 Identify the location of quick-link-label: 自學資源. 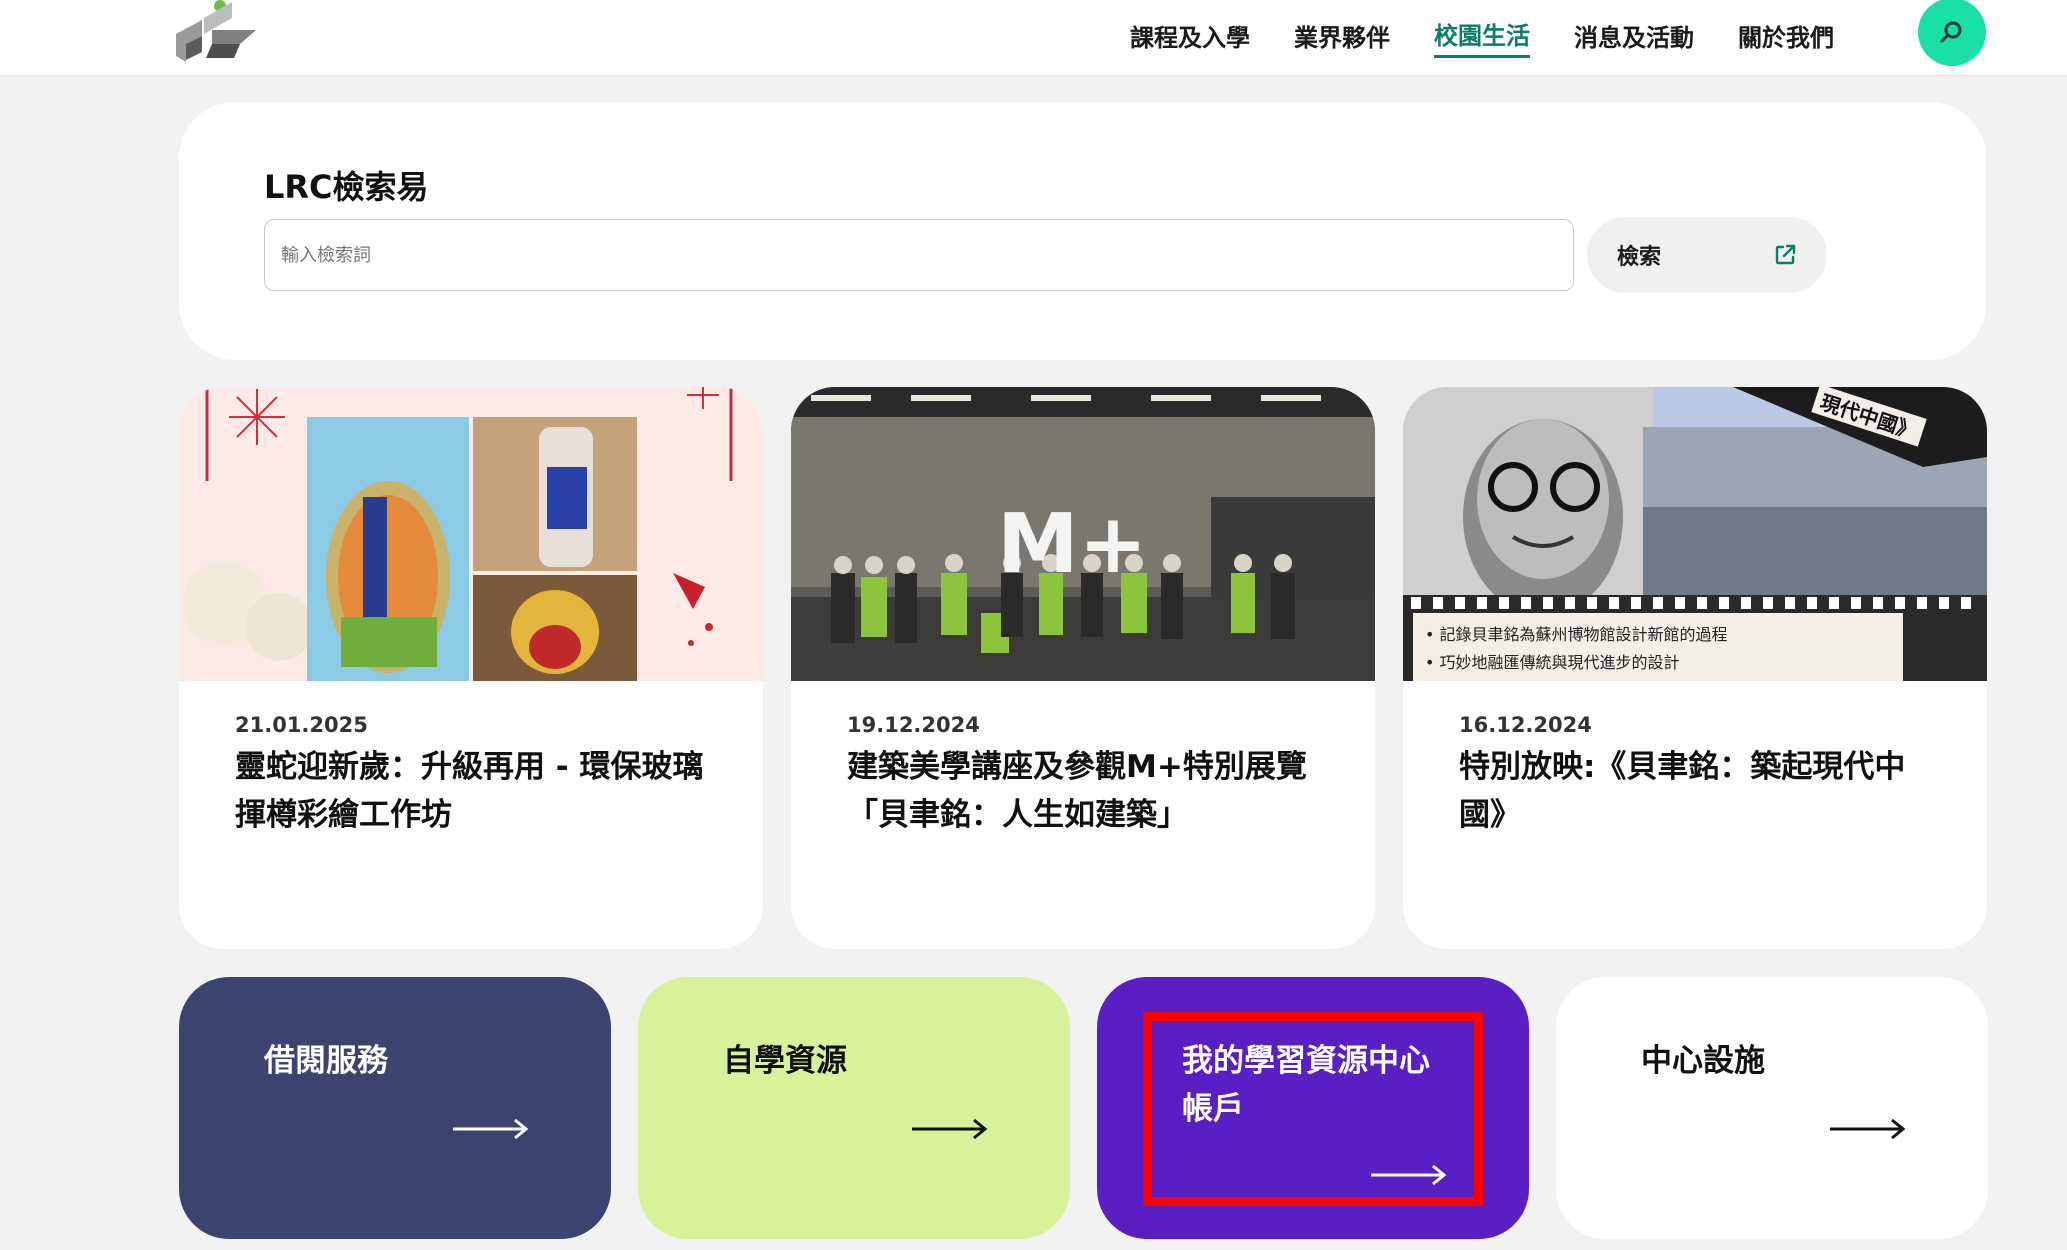
(785, 1061).